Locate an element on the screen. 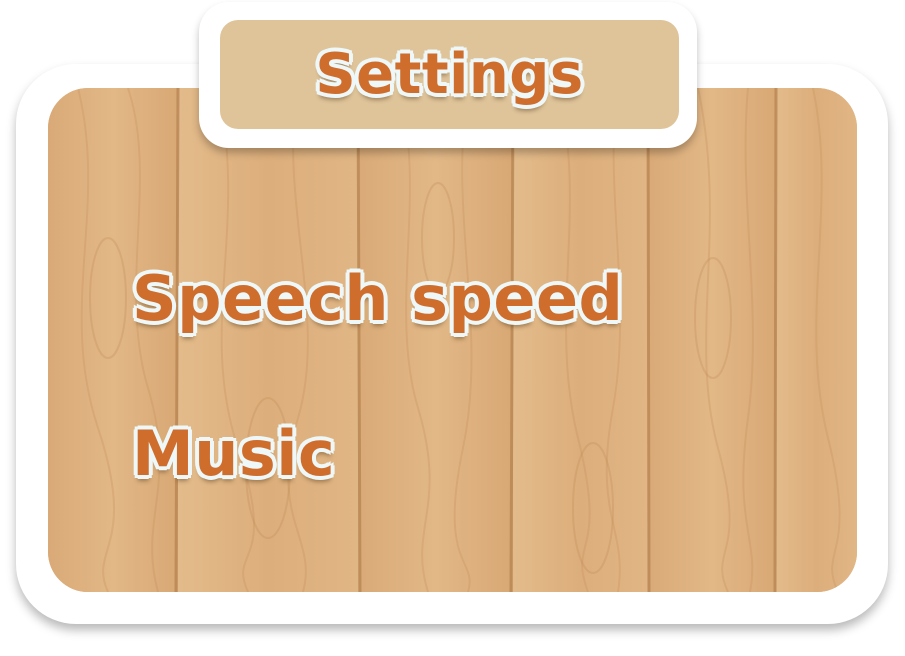  settings-title-tab: Settings is located at coordinates (448, 75).